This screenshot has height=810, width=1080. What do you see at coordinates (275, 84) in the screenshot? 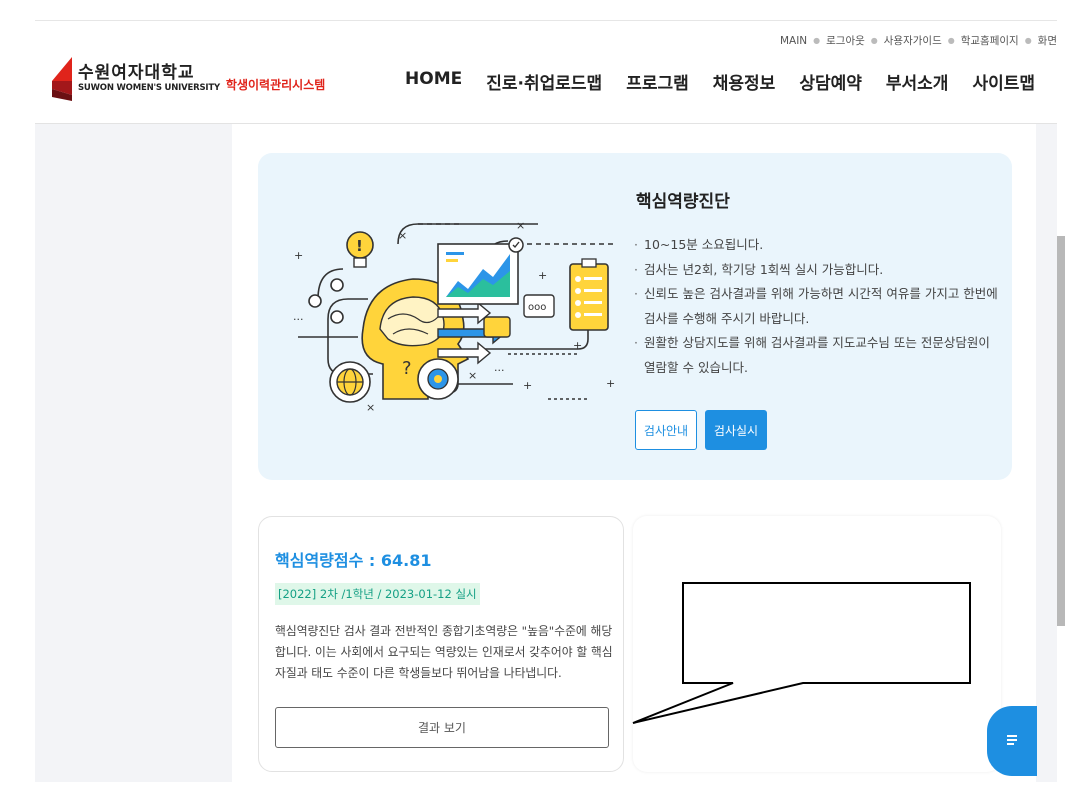
I see `system-name: 학생이력관리시스템` at bounding box center [275, 84].